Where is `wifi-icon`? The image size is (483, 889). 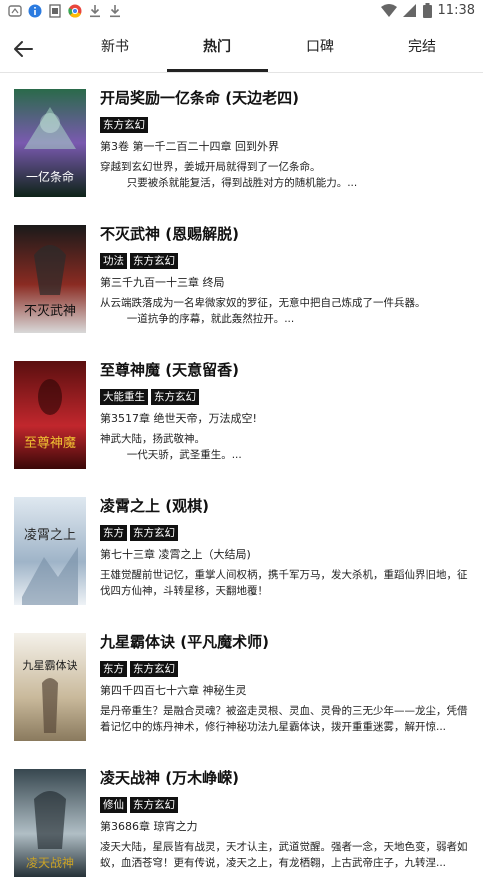 wifi-icon is located at coordinates (388, 10).